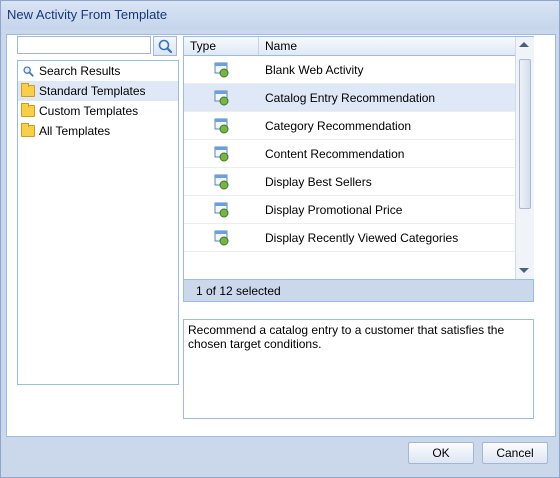 This screenshot has width=560, height=478. Describe the element at coordinates (84, 45) in the screenshot. I see `search-input` at that location.